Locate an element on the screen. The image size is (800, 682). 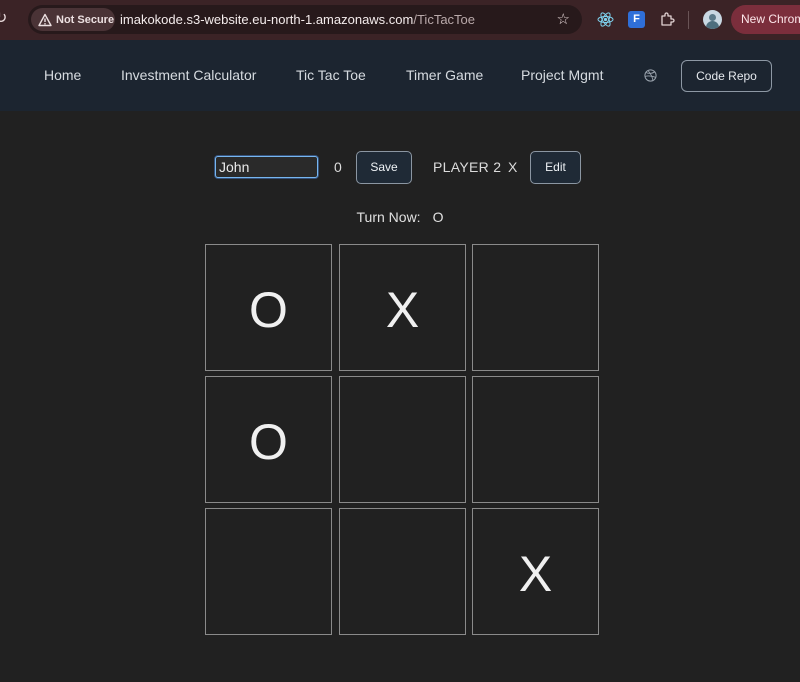
nav-tic-tac-toe: Tic Tac Toe is located at coordinates (331, 75).